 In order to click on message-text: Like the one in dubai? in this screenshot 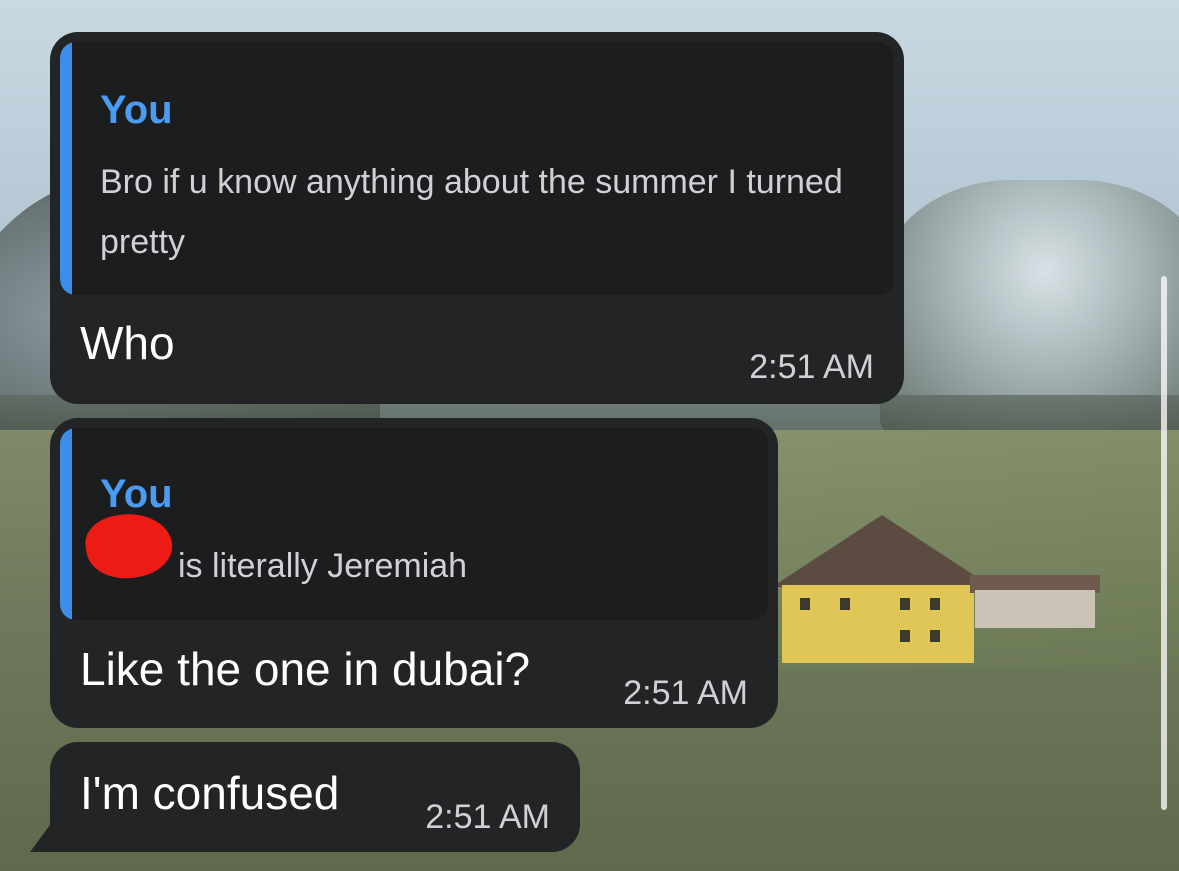, I will do `click(305, 669)`.